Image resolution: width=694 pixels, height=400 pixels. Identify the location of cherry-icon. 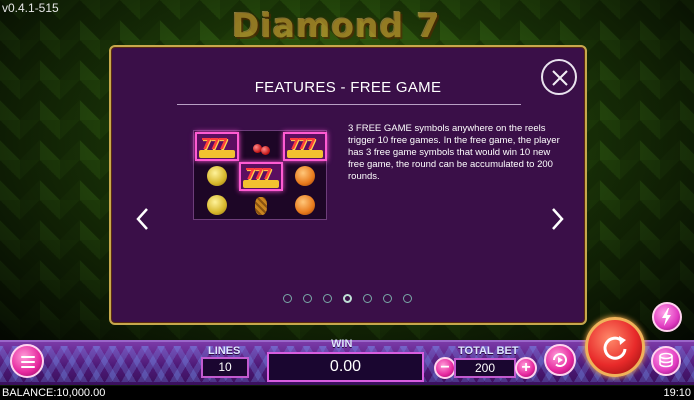
(265, 150).